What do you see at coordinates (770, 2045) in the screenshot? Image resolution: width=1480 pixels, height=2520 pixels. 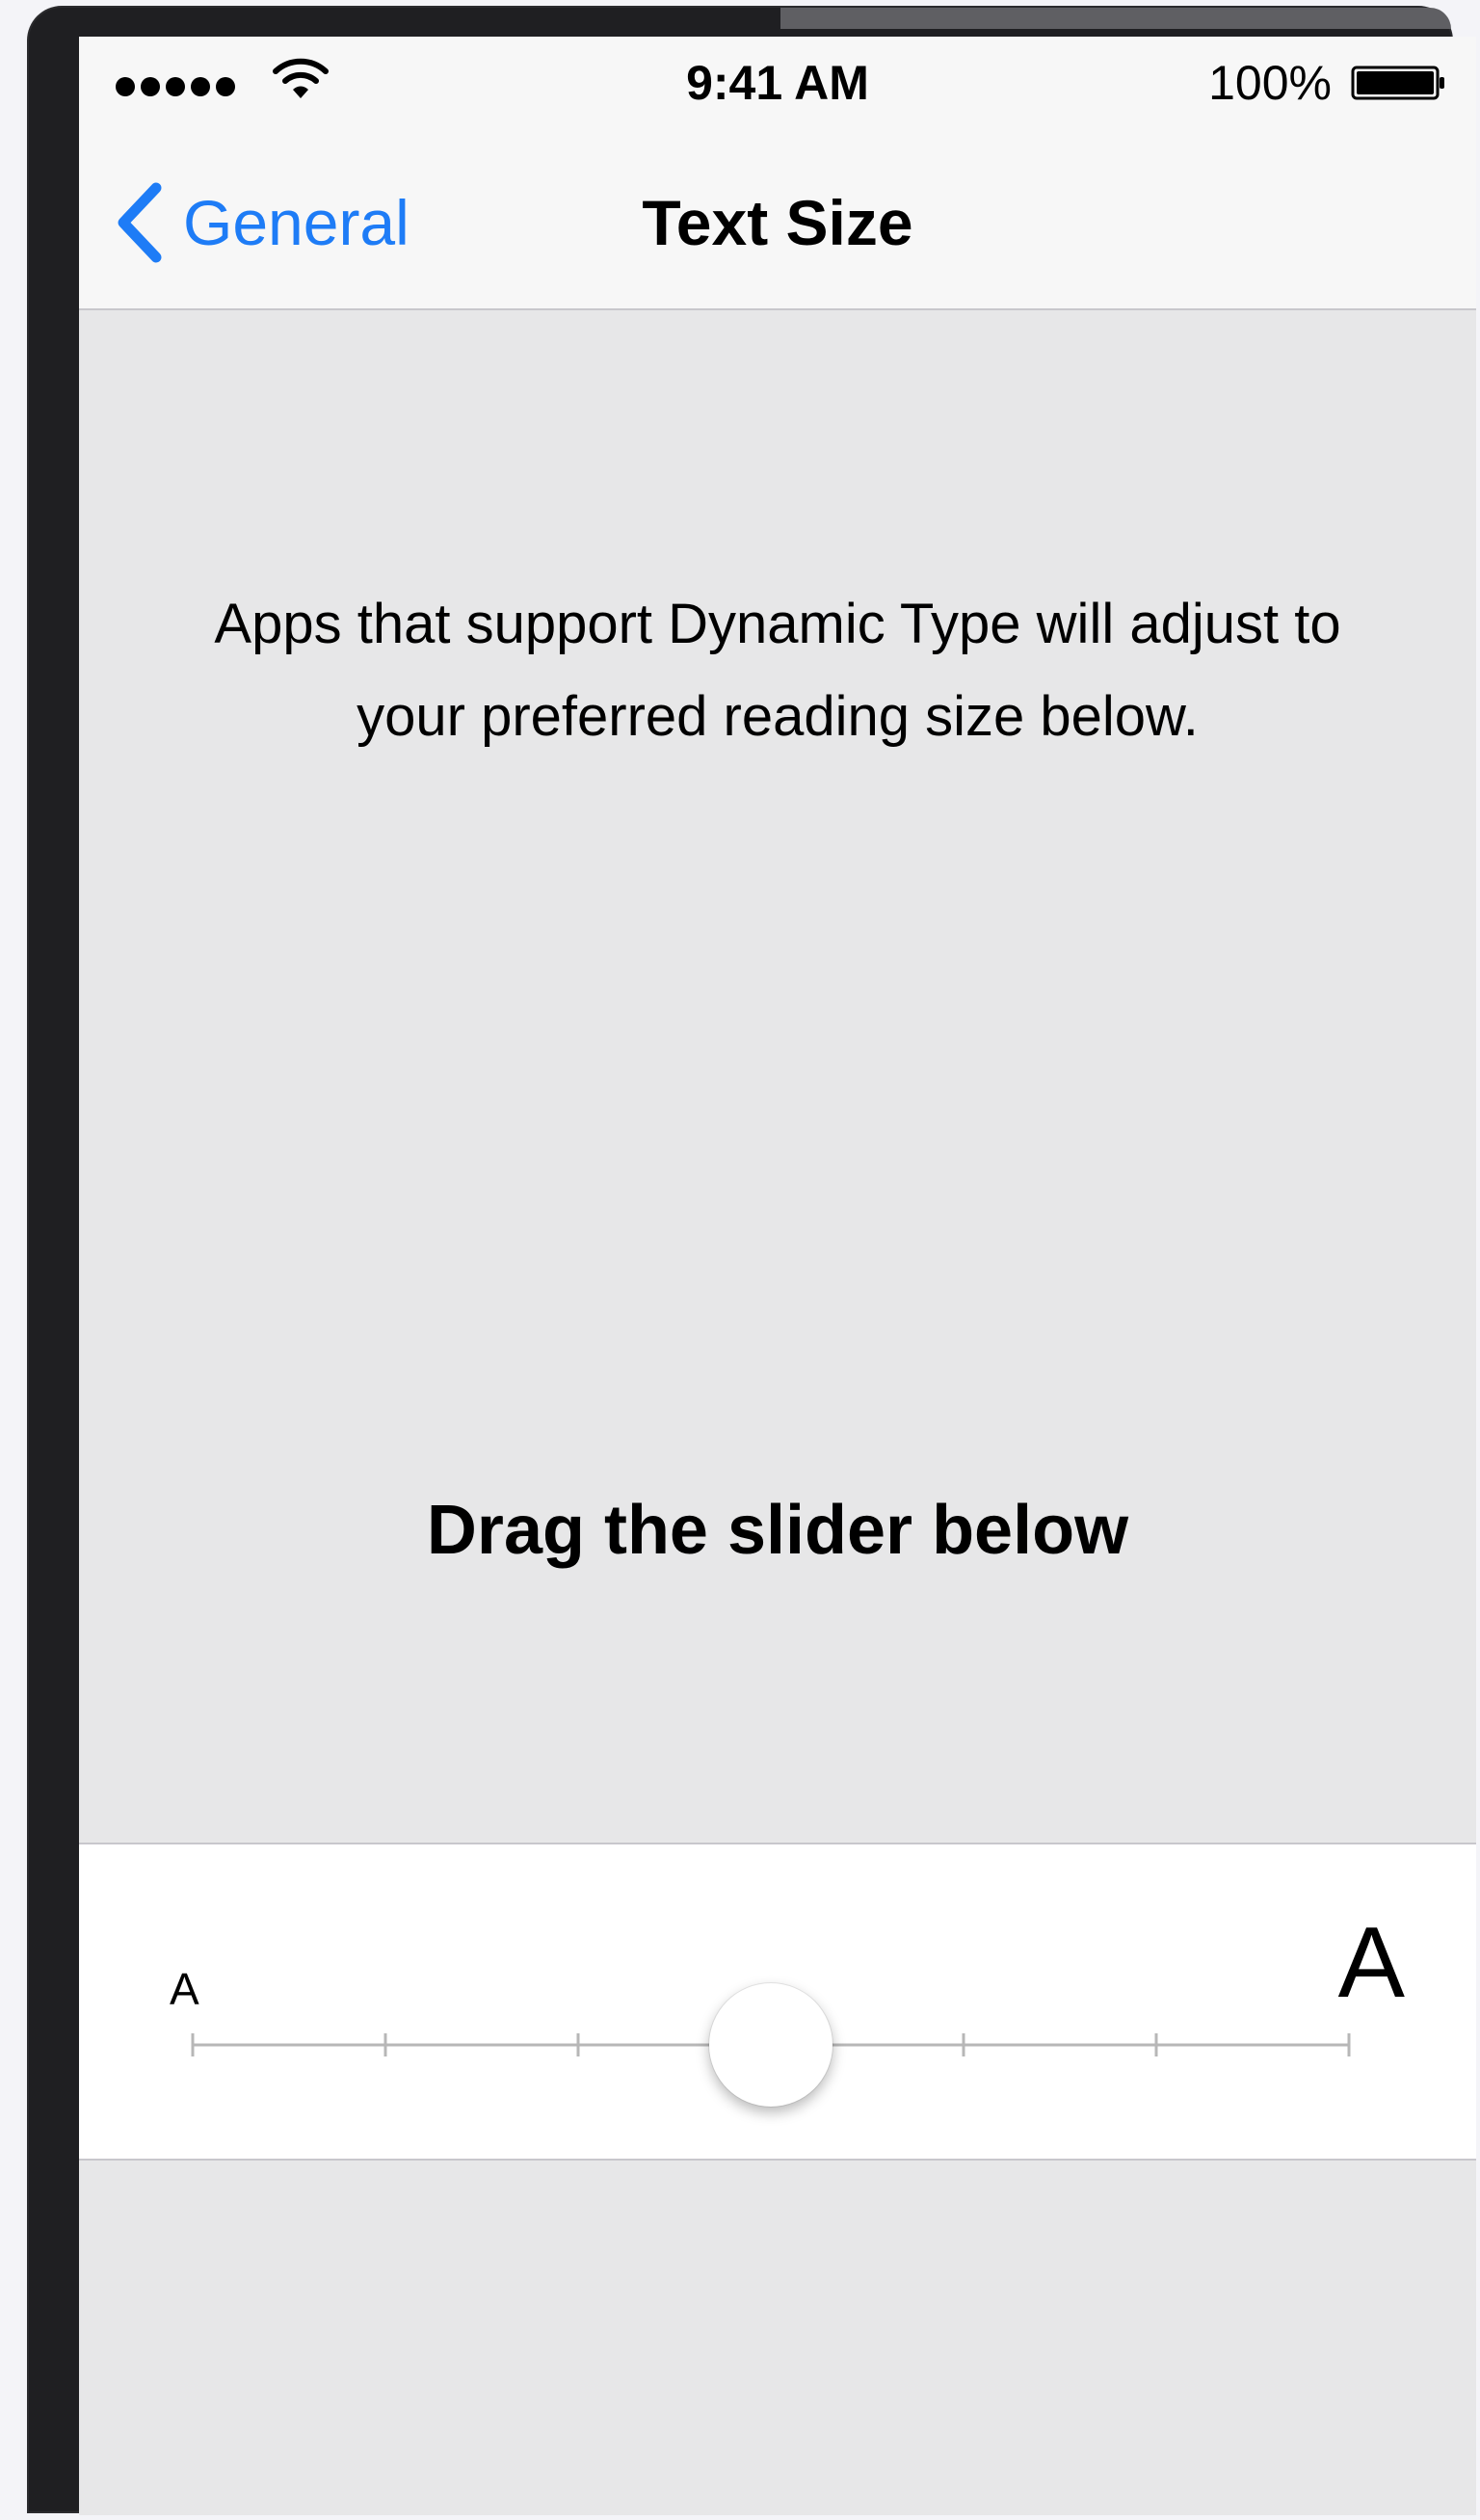 I see `slider-thumb` at bounding box center [770, 2045].